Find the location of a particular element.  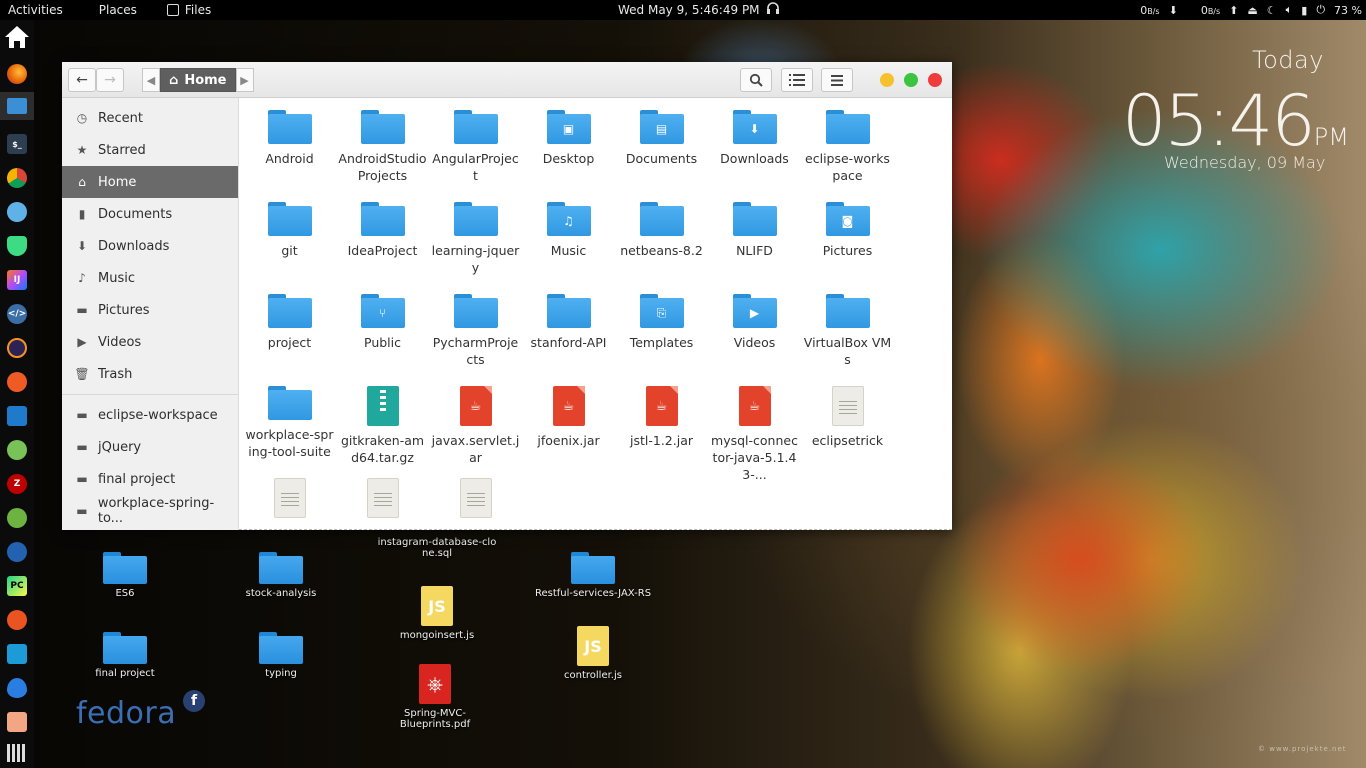

file-item: ☕︎ jstl-1.2.jar is located at coordinates (661, 432).